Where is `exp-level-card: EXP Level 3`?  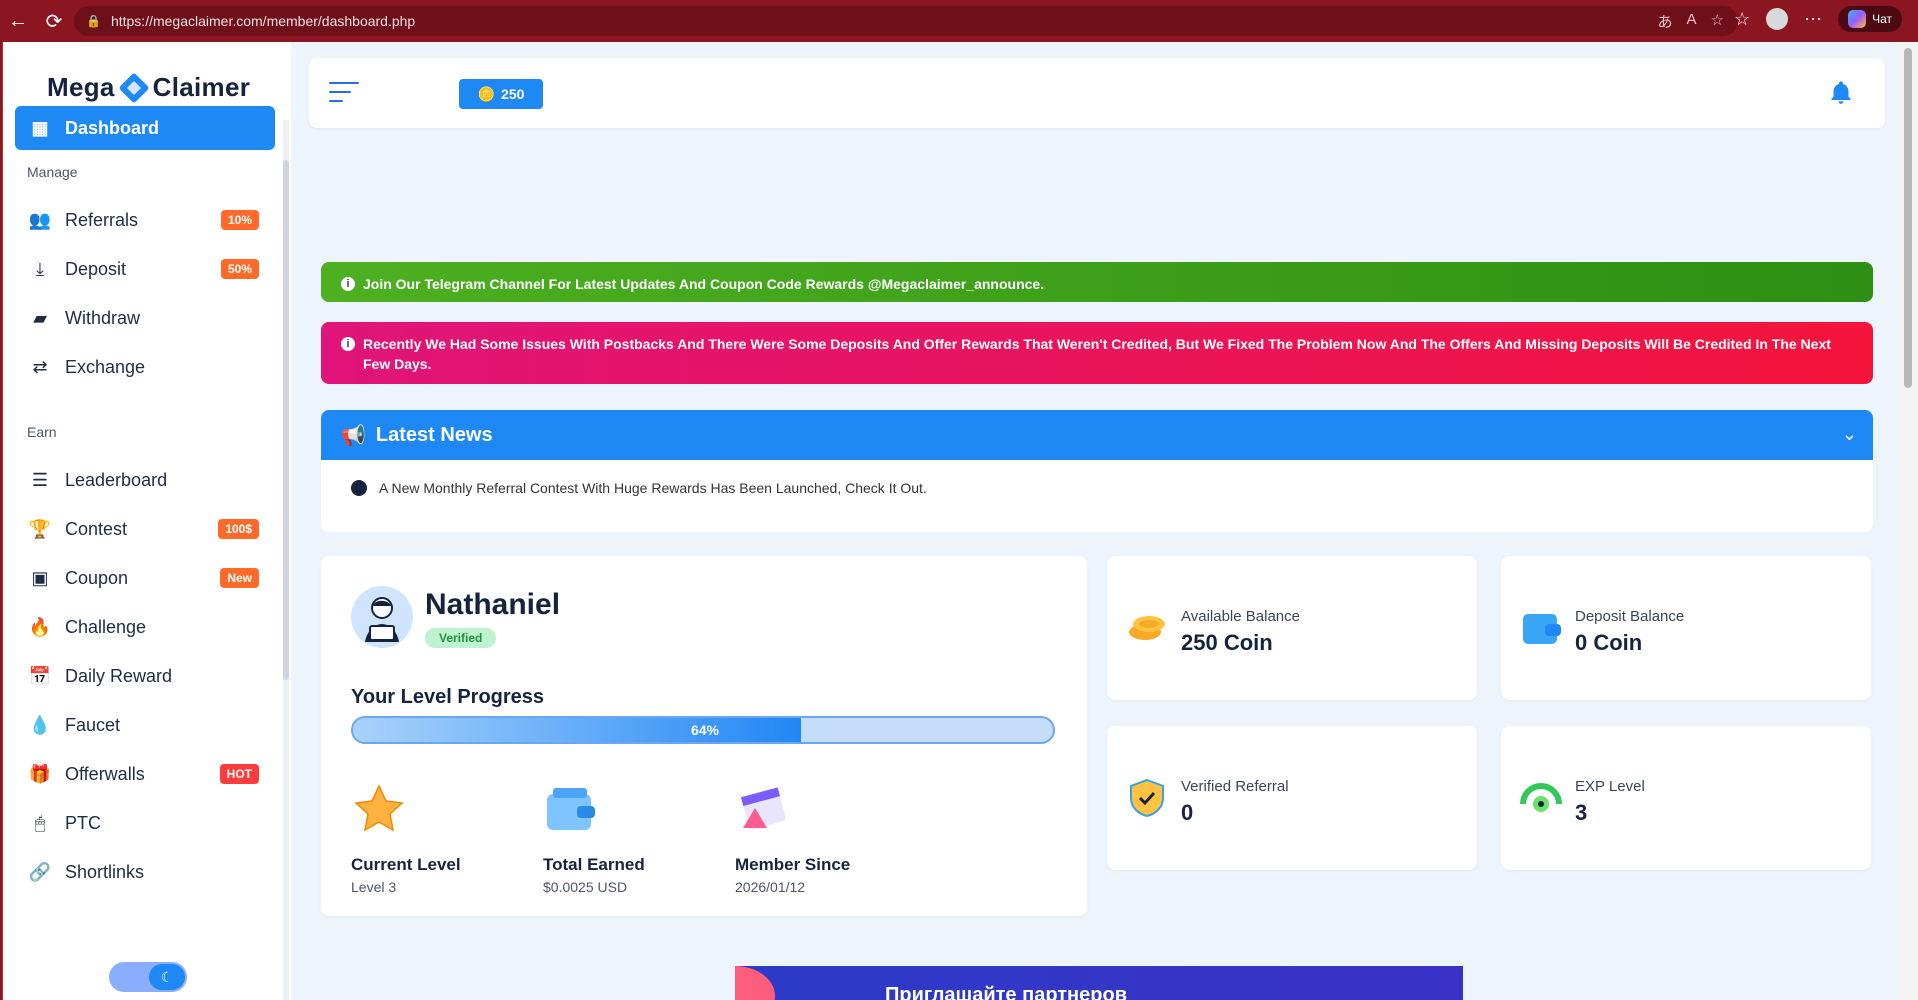
exp-level-card: EXP Level 3 is located at coordinates (1686, 798).